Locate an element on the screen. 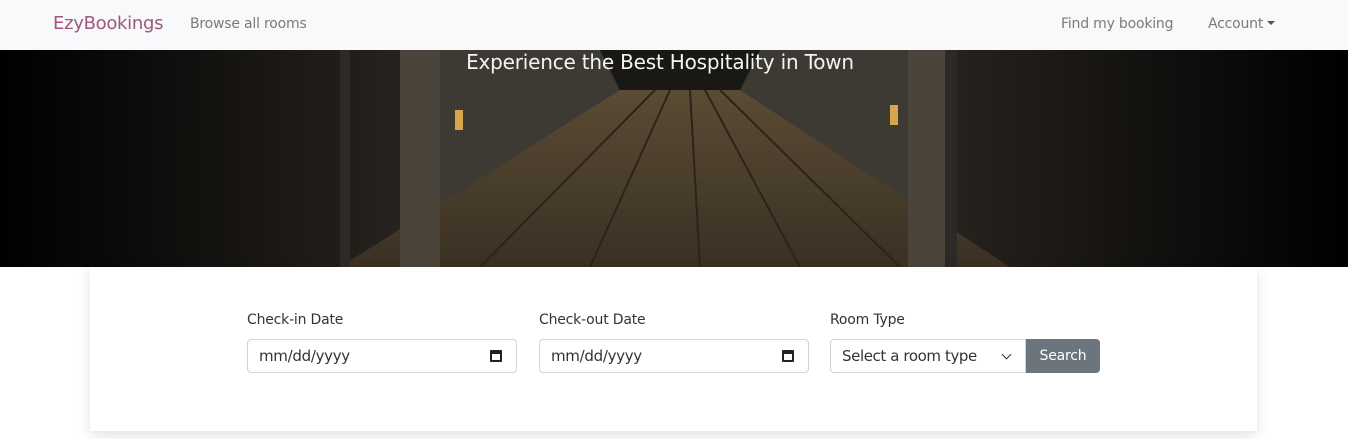 Image resolution: width=1348 pixels, height=439 pixels. checkin-date-input: mm/dd/yyyy is located at coordinates (382, 356).